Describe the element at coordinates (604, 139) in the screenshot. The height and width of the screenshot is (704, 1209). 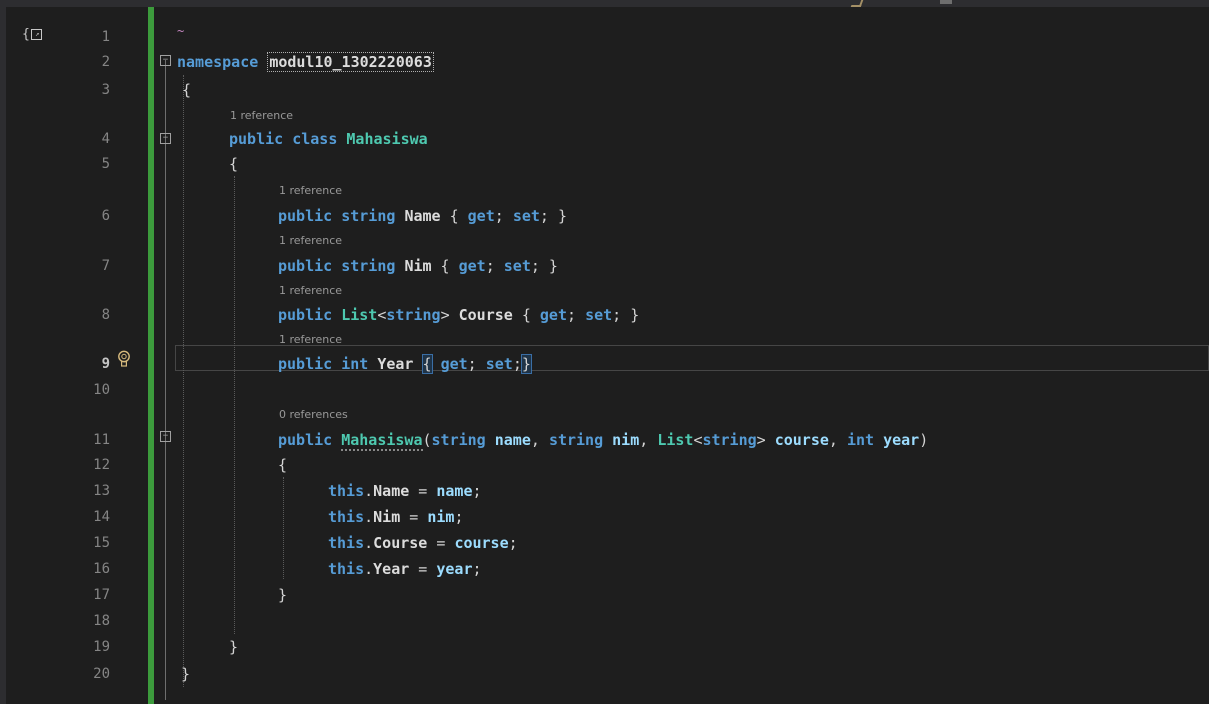
I see `code-line: 4 public class Mahasiswa` at that location.